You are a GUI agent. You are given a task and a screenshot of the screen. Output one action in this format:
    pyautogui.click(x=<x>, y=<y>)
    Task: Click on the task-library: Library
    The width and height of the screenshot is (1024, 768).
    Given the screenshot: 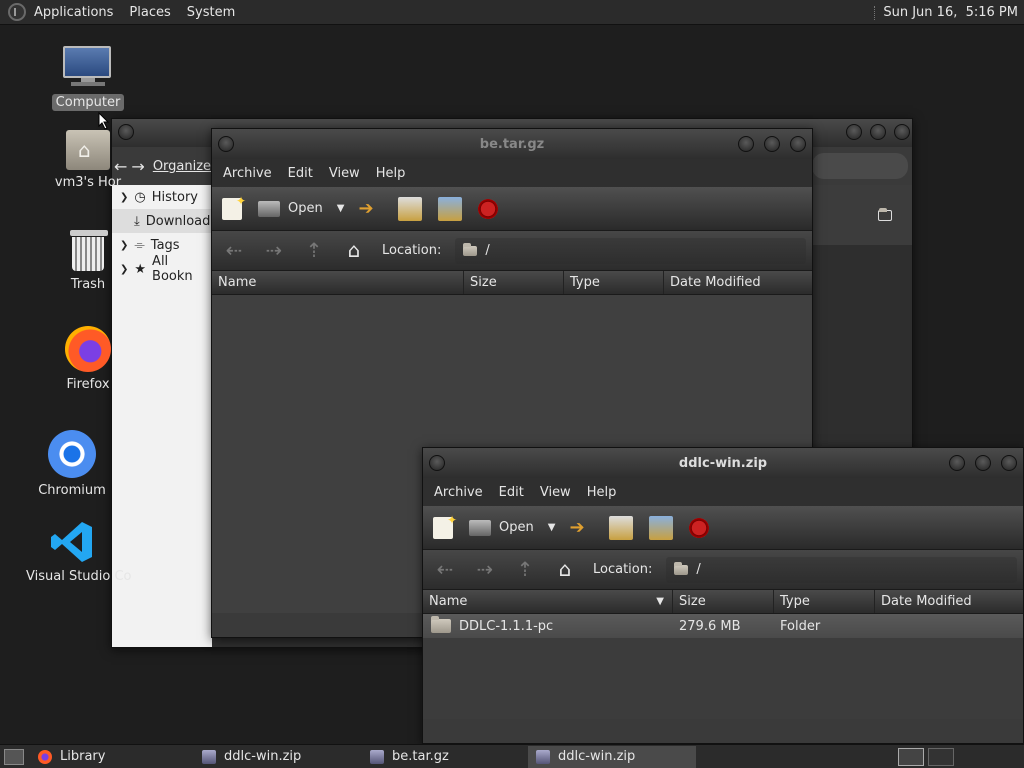 What is the action you would take?
    pyautogui.click(x=112, y=757)
    